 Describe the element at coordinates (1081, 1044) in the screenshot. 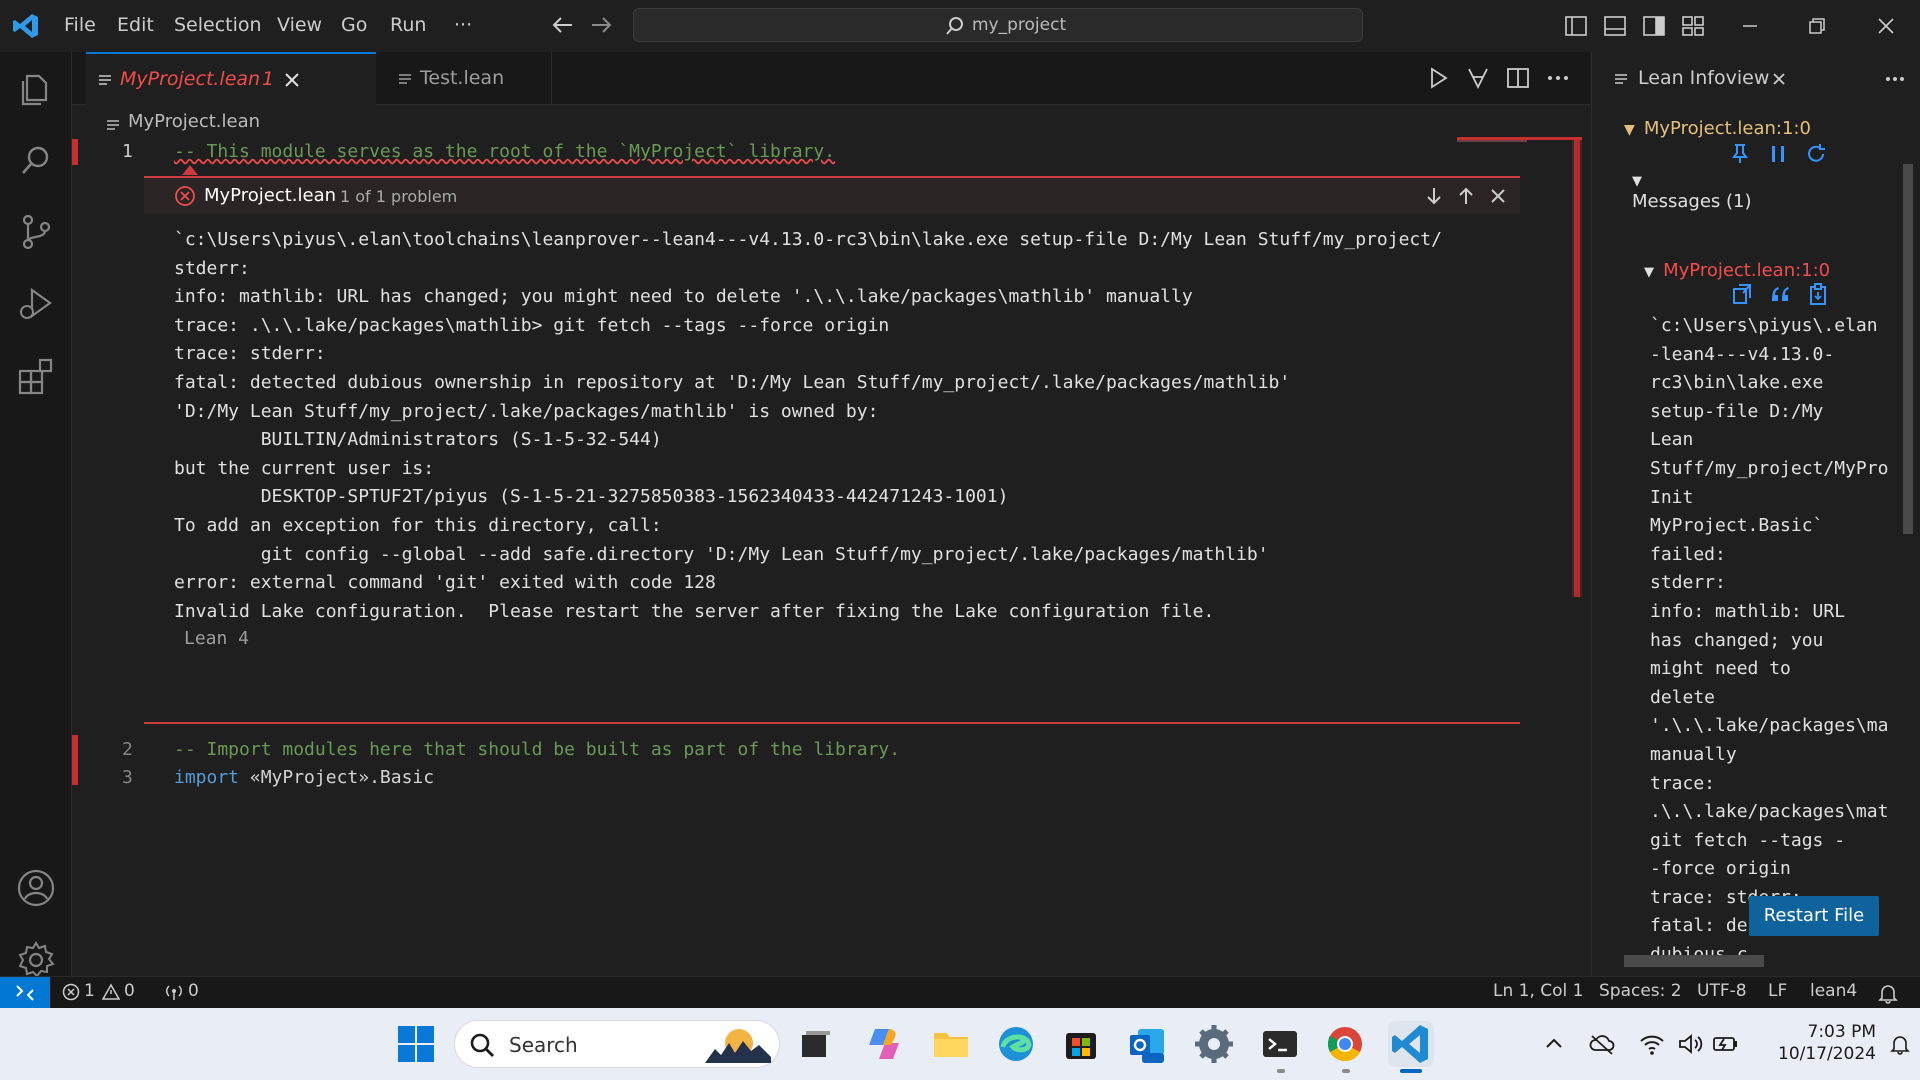

I see `microsoft-store-icon` at that location.